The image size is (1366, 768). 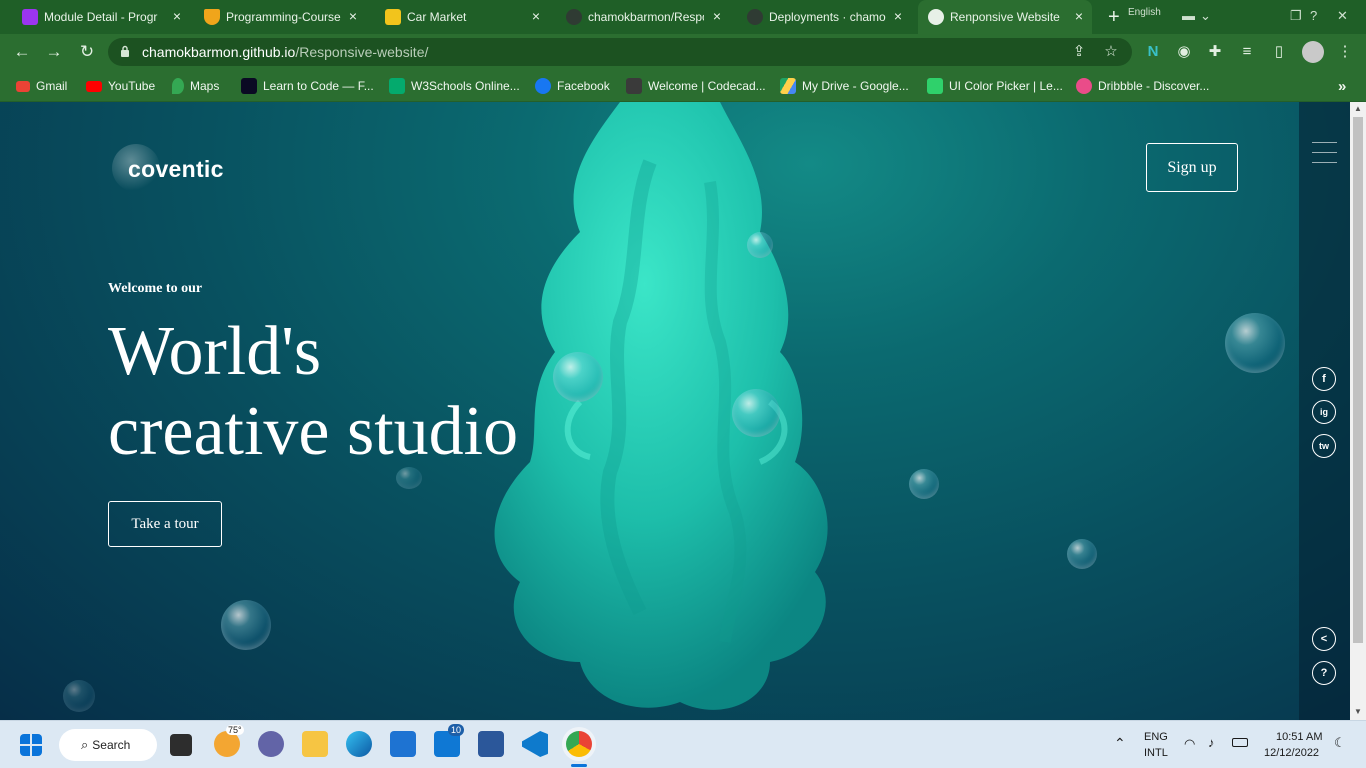 What do you see at coordinates (456, 730) in the screenshot?
I see `mail-badge: 10` at bounding box center [456, 730].